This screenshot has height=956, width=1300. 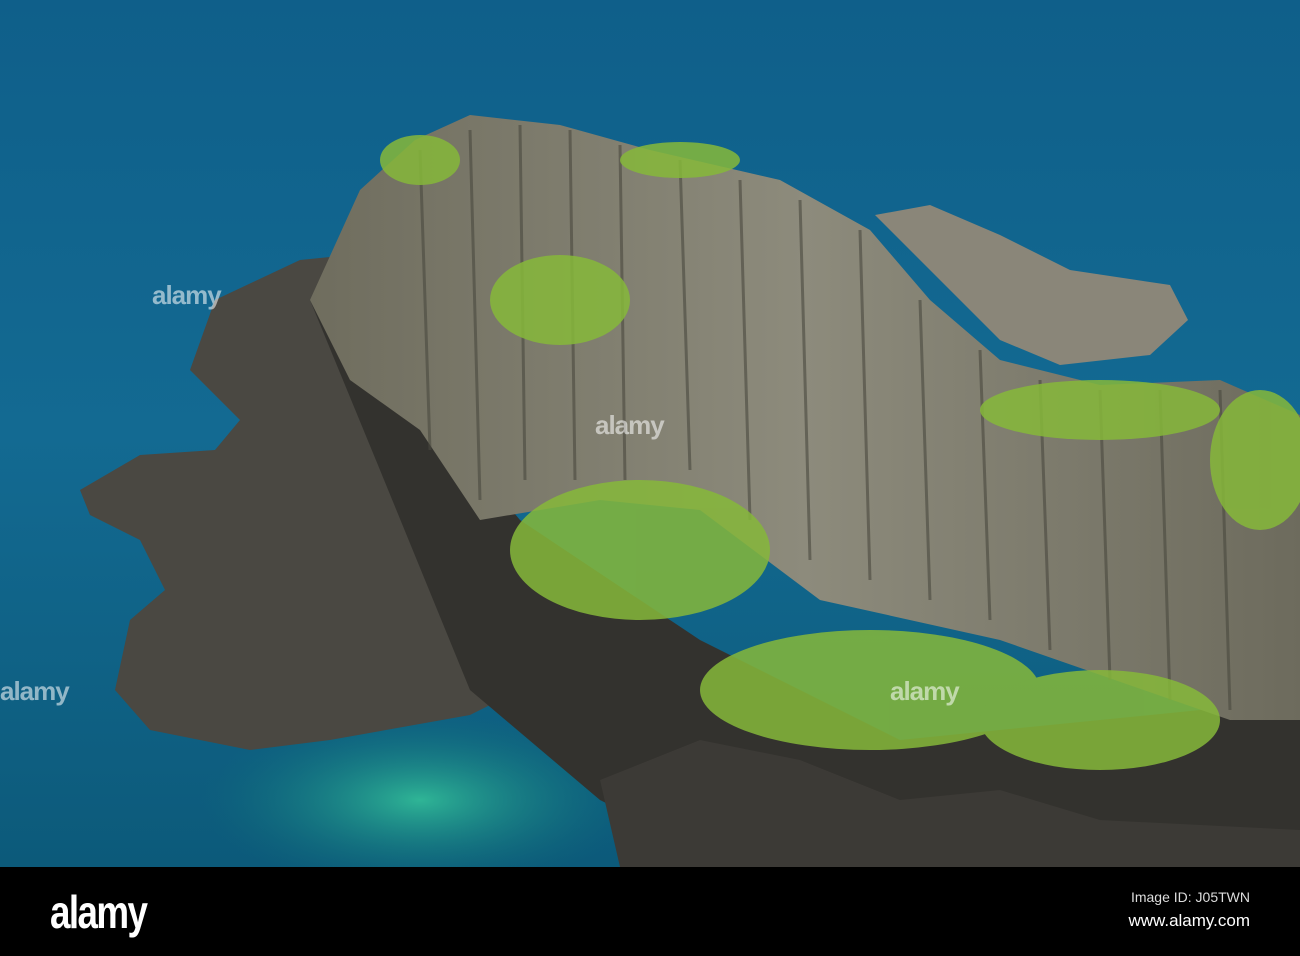 I want to click on alamy-logo: alamy, so click(x=99, y=912).